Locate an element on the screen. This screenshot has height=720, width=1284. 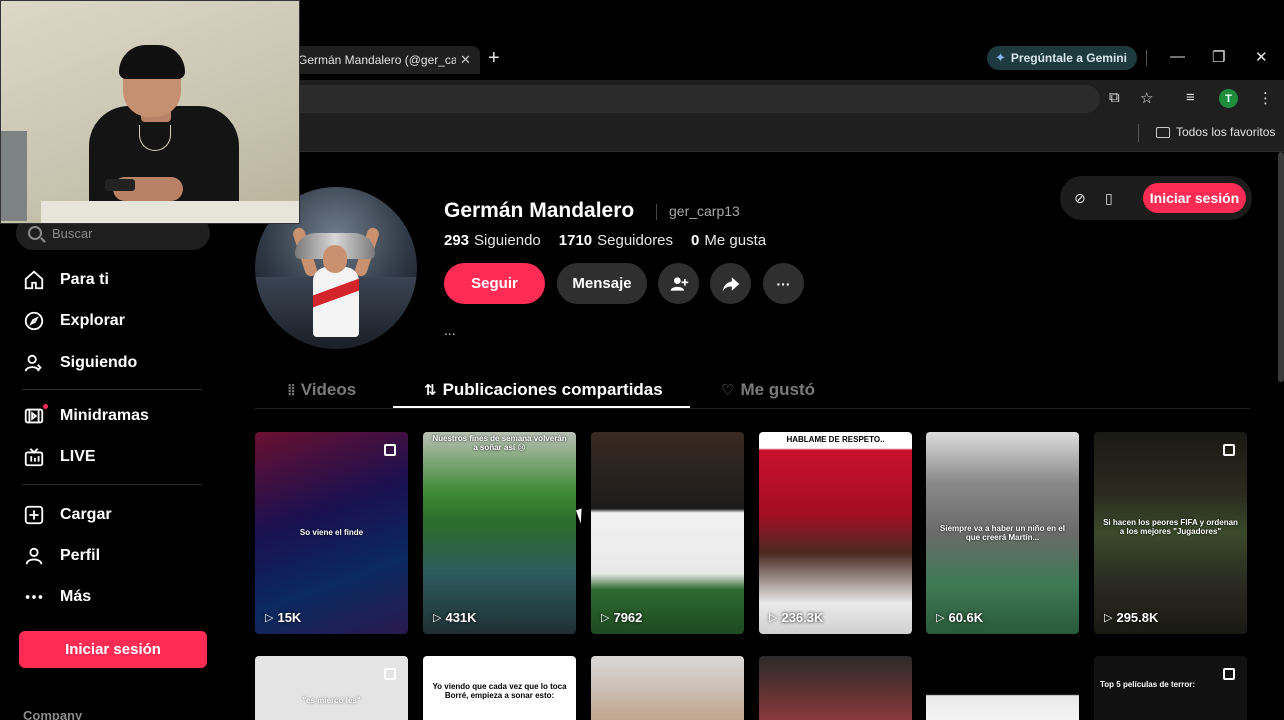
company-link: Company is located at coordinates (52, 714).